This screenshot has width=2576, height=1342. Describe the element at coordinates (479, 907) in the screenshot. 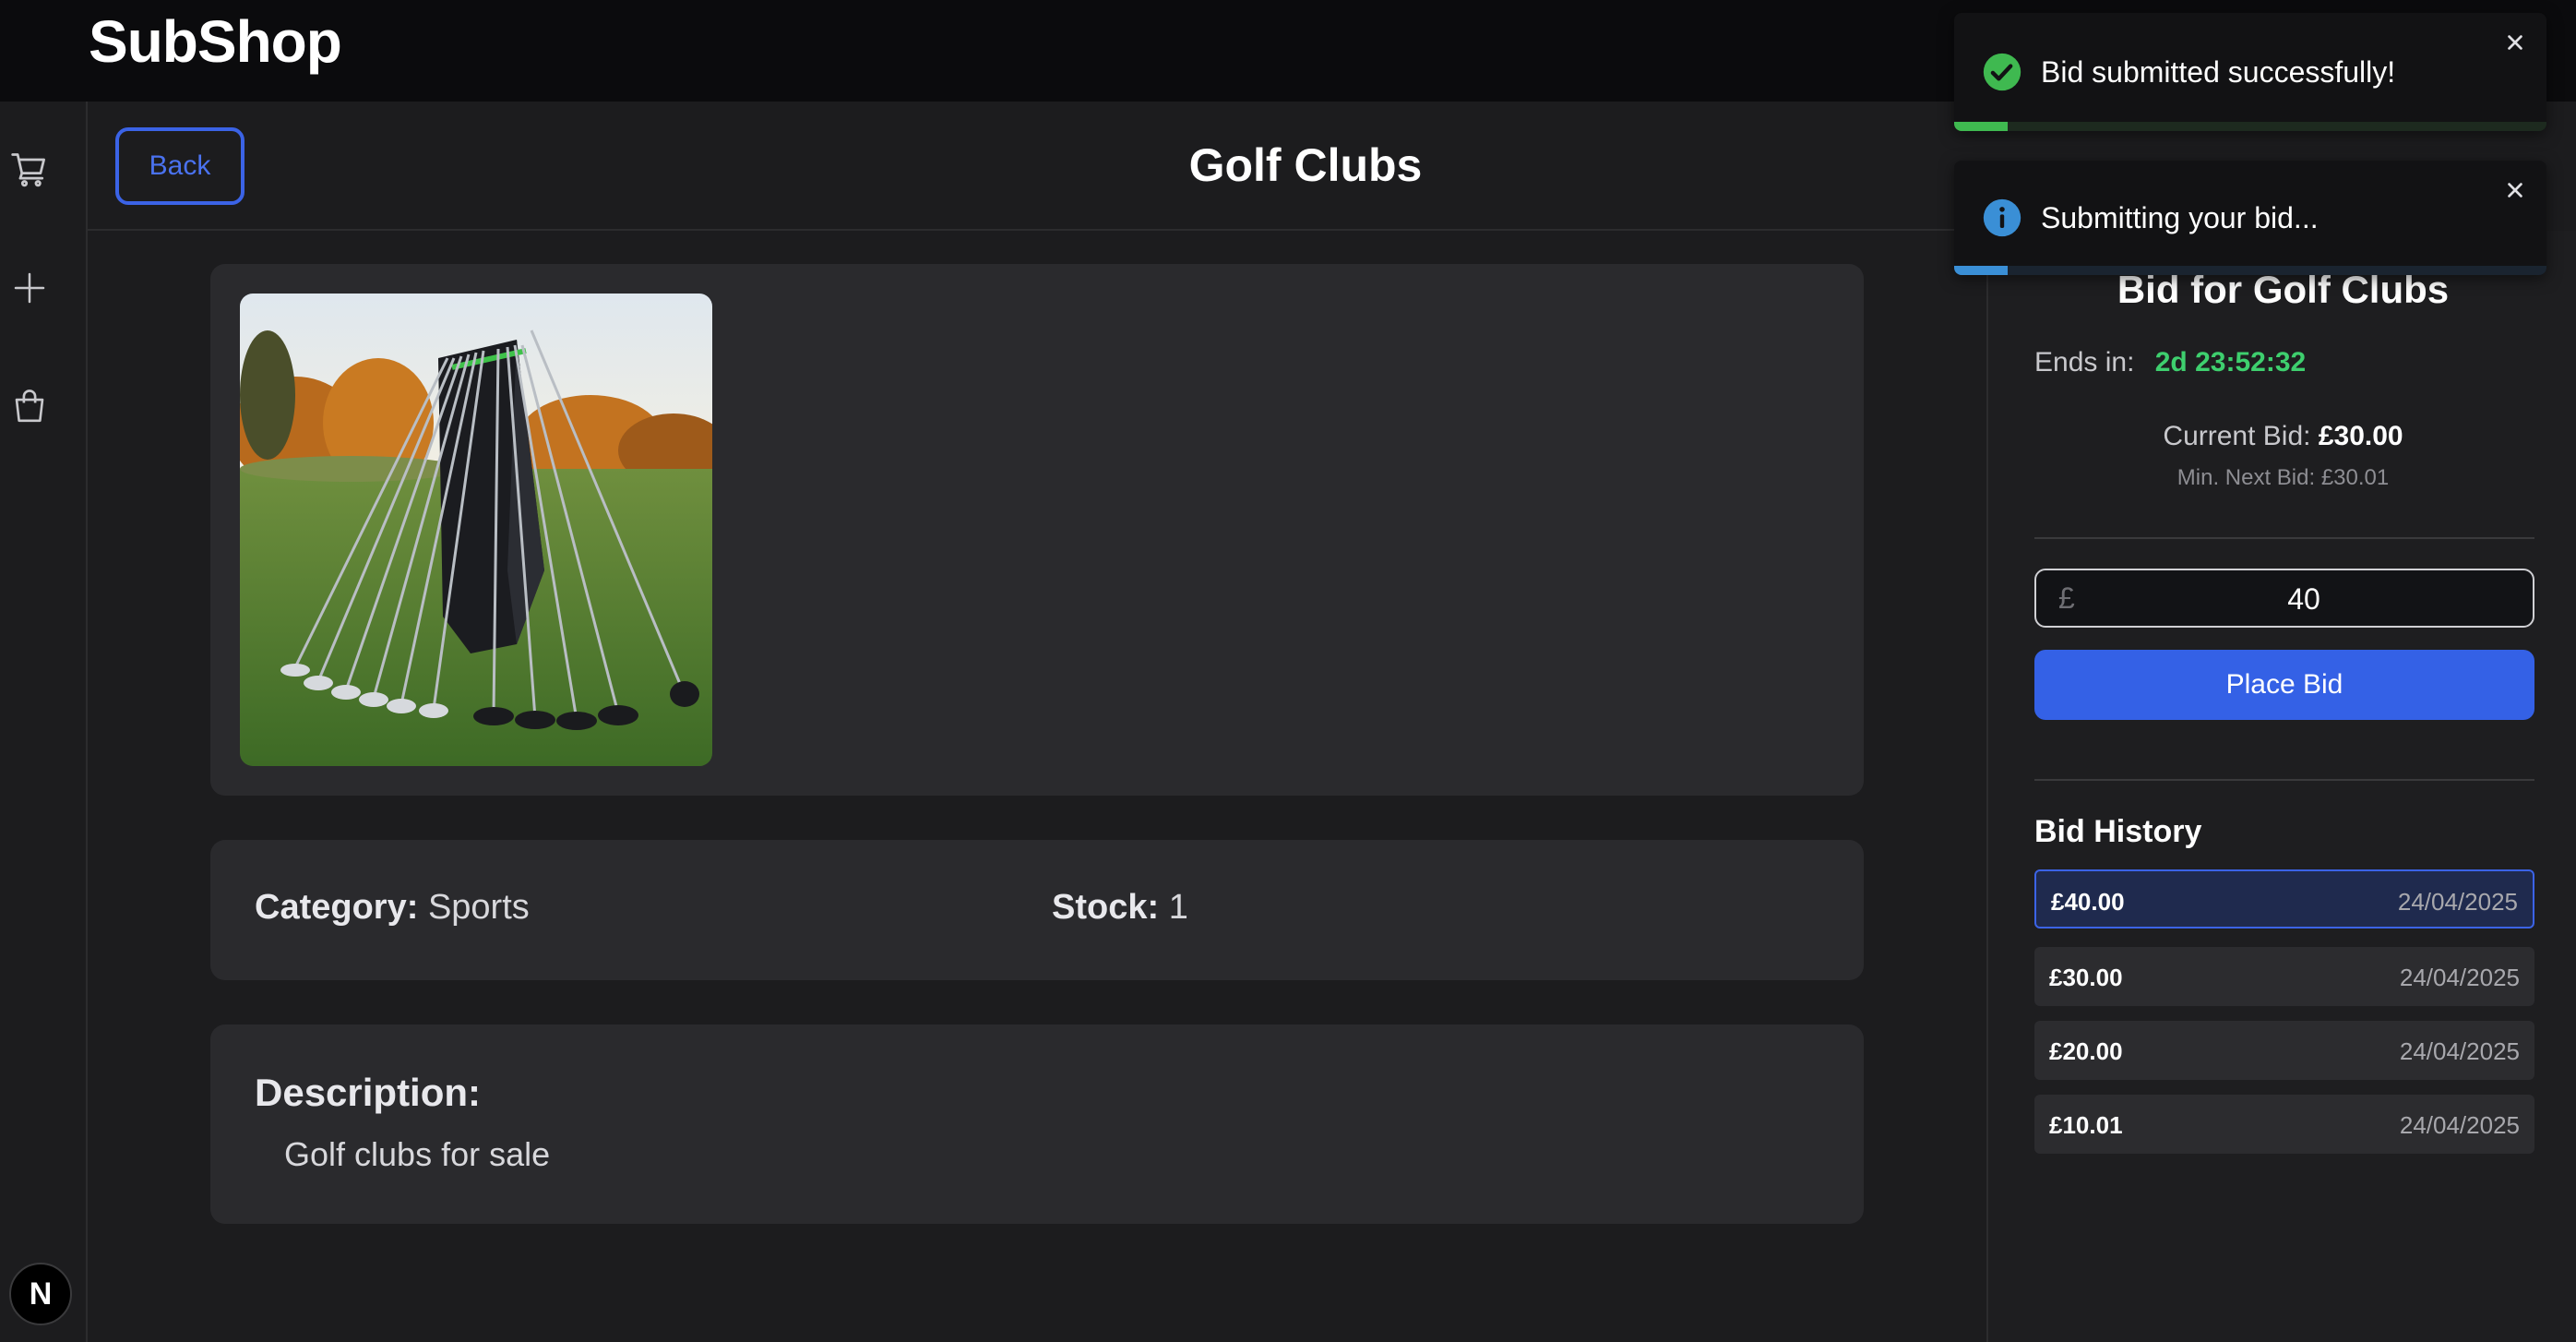

I see `category-value: Sports` at that location.